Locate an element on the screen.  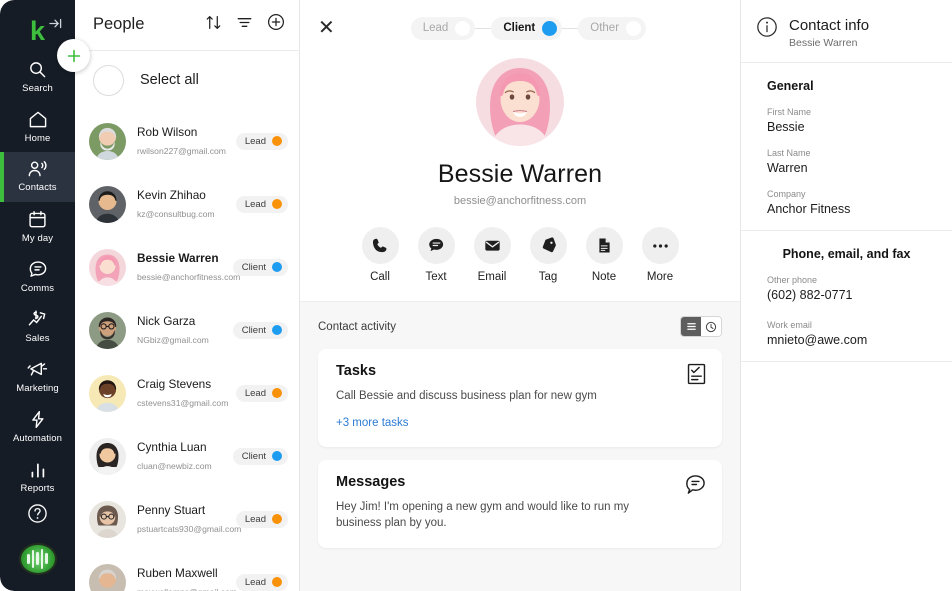
more-tasks-link: +3 more tasks is located at coordinates (372, 423).